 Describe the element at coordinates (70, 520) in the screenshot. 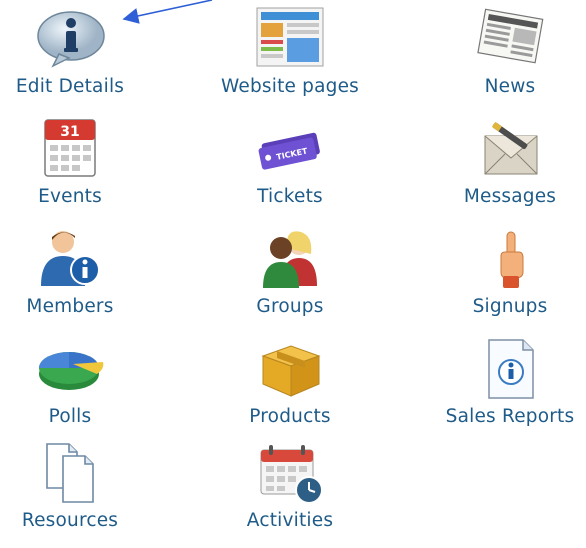

I see `menu-item-label: Resources` at that location.